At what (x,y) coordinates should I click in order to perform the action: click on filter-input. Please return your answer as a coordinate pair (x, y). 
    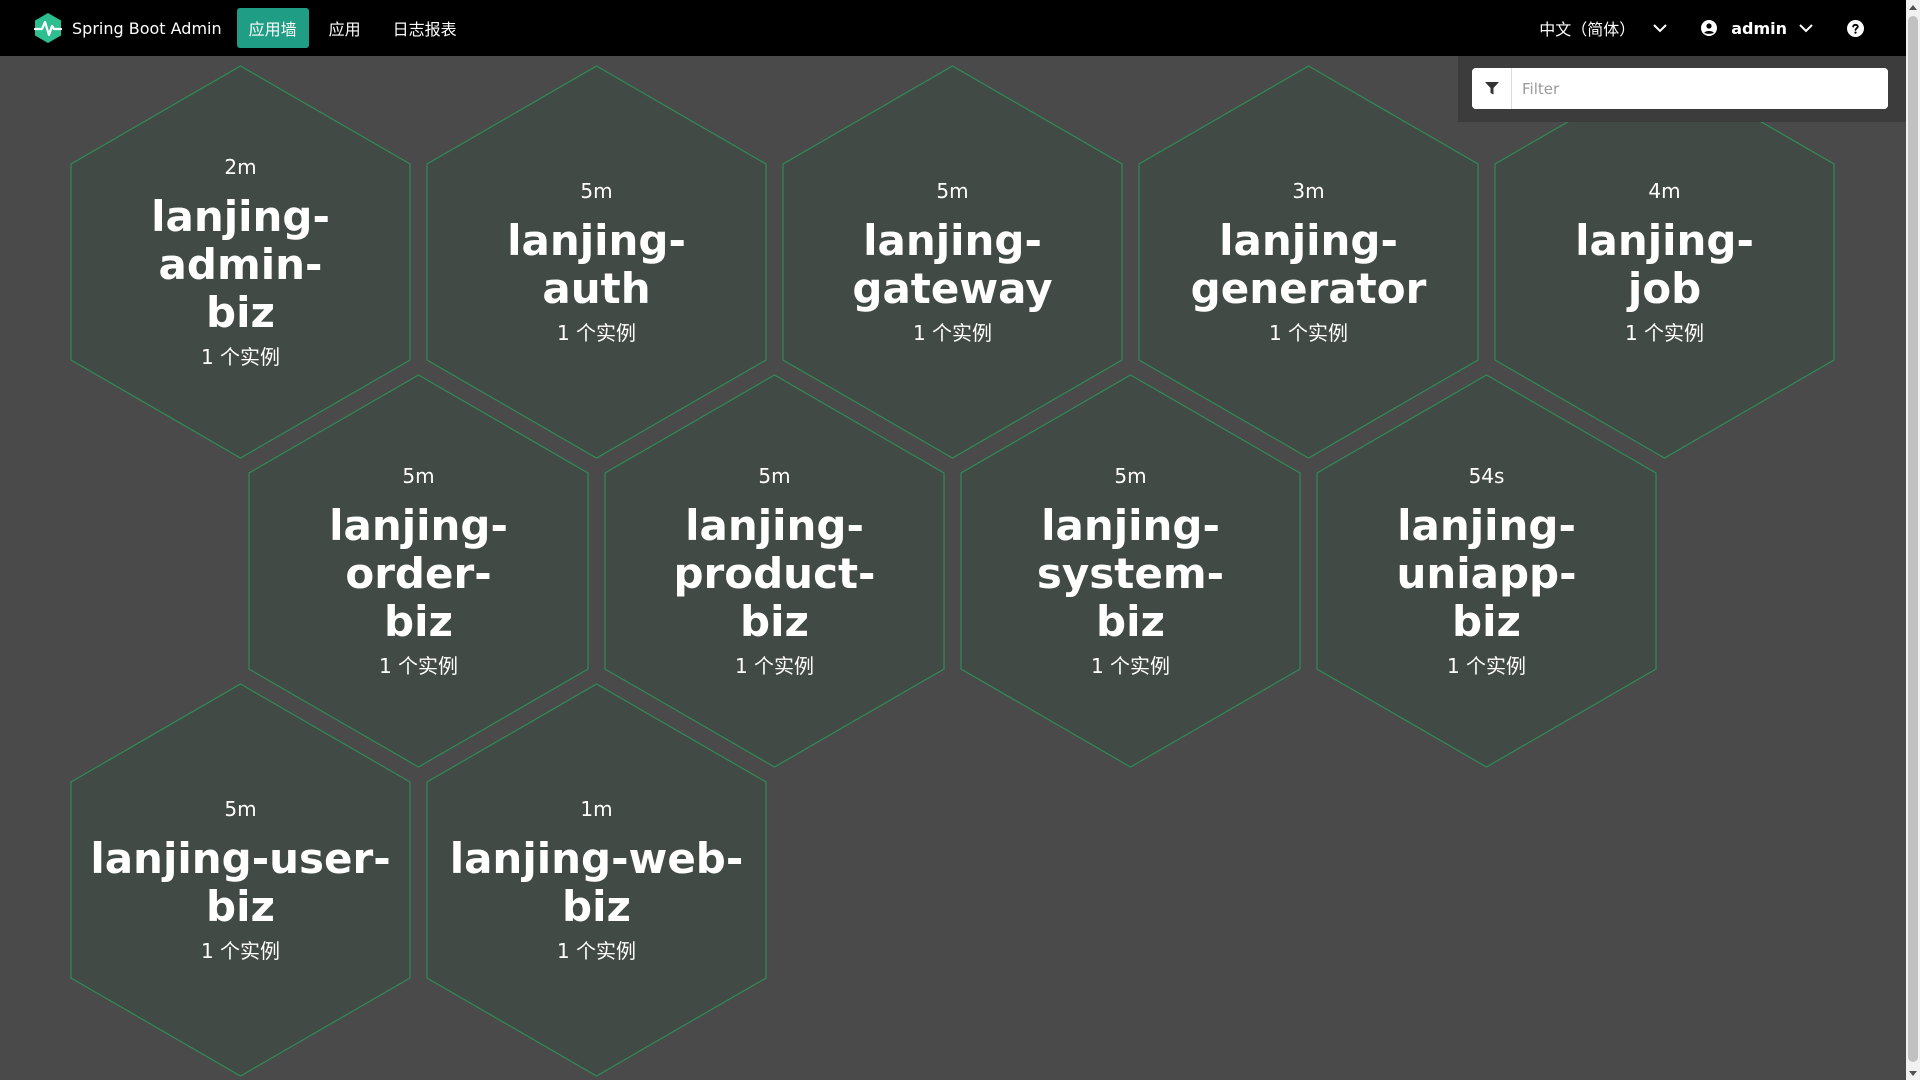
    Looking at the image, I should click on (1700, 88).